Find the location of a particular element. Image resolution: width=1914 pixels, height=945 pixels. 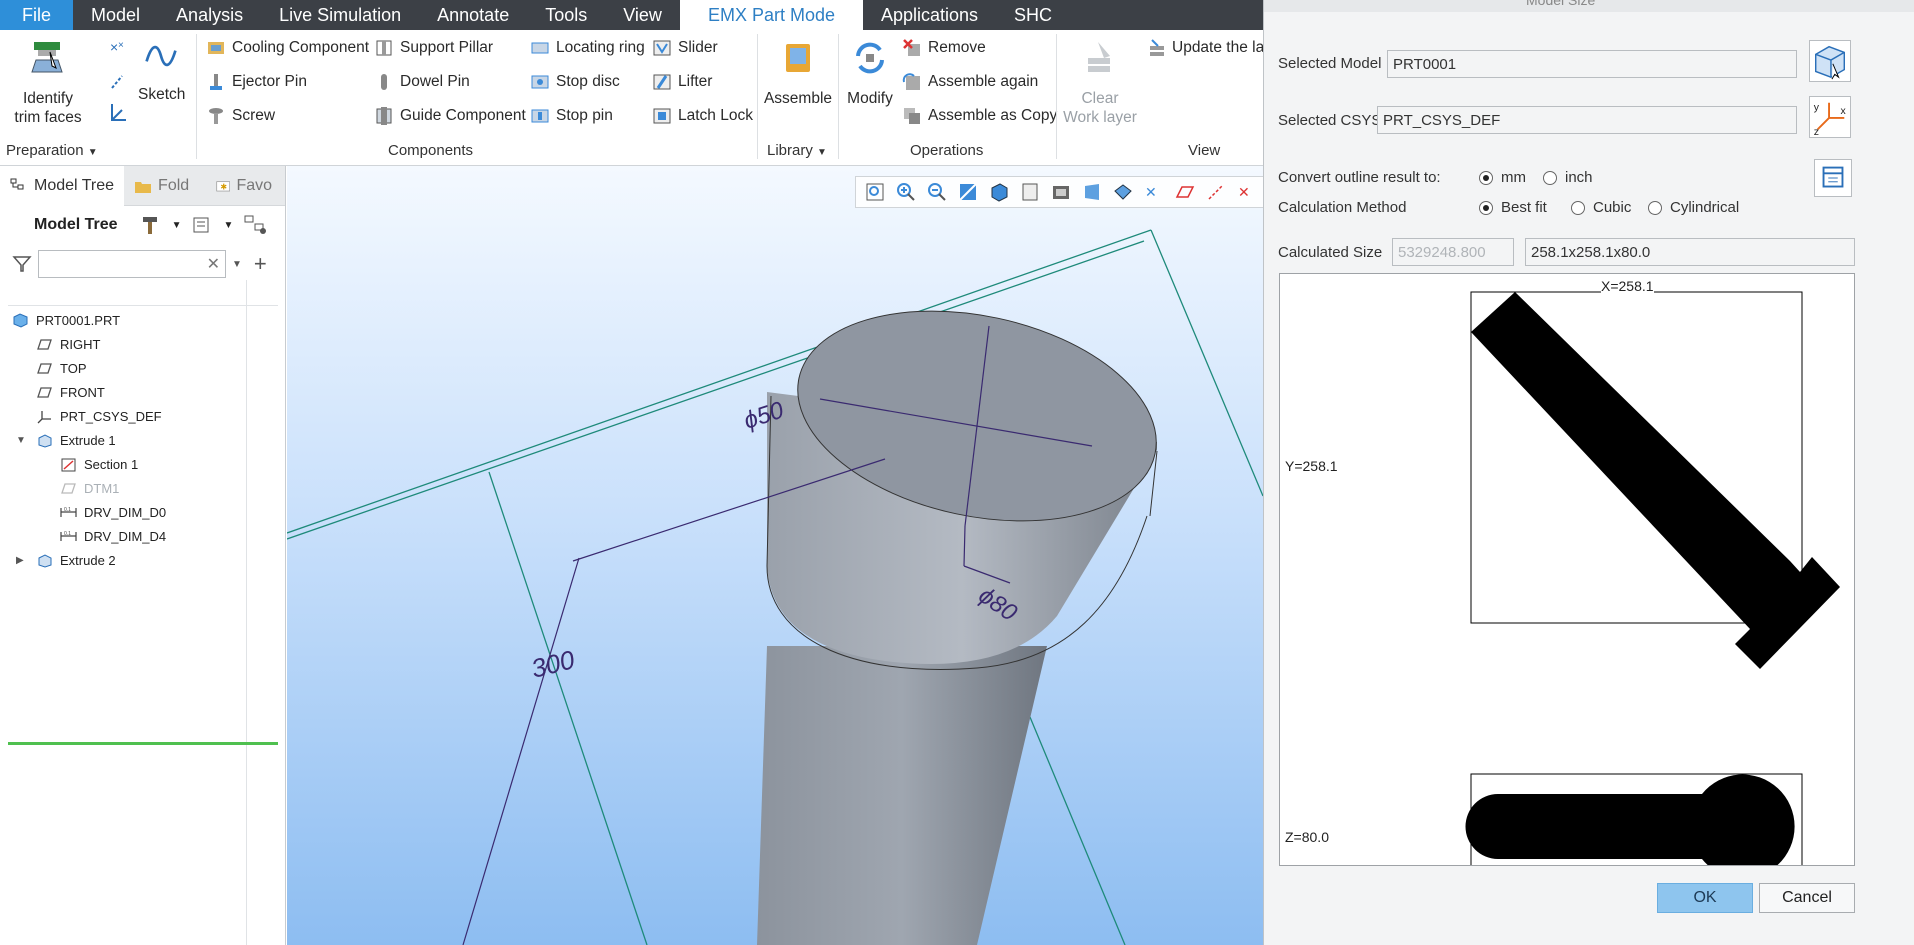

library-group-label: Library ▼ is located at coordinates (797, 150).